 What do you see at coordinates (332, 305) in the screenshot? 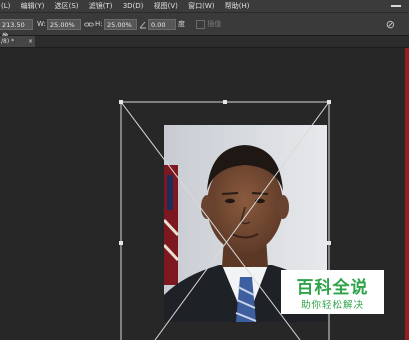
I see `watermark-subtitle: 助你轻松解决` at bounding box center [332, 305].